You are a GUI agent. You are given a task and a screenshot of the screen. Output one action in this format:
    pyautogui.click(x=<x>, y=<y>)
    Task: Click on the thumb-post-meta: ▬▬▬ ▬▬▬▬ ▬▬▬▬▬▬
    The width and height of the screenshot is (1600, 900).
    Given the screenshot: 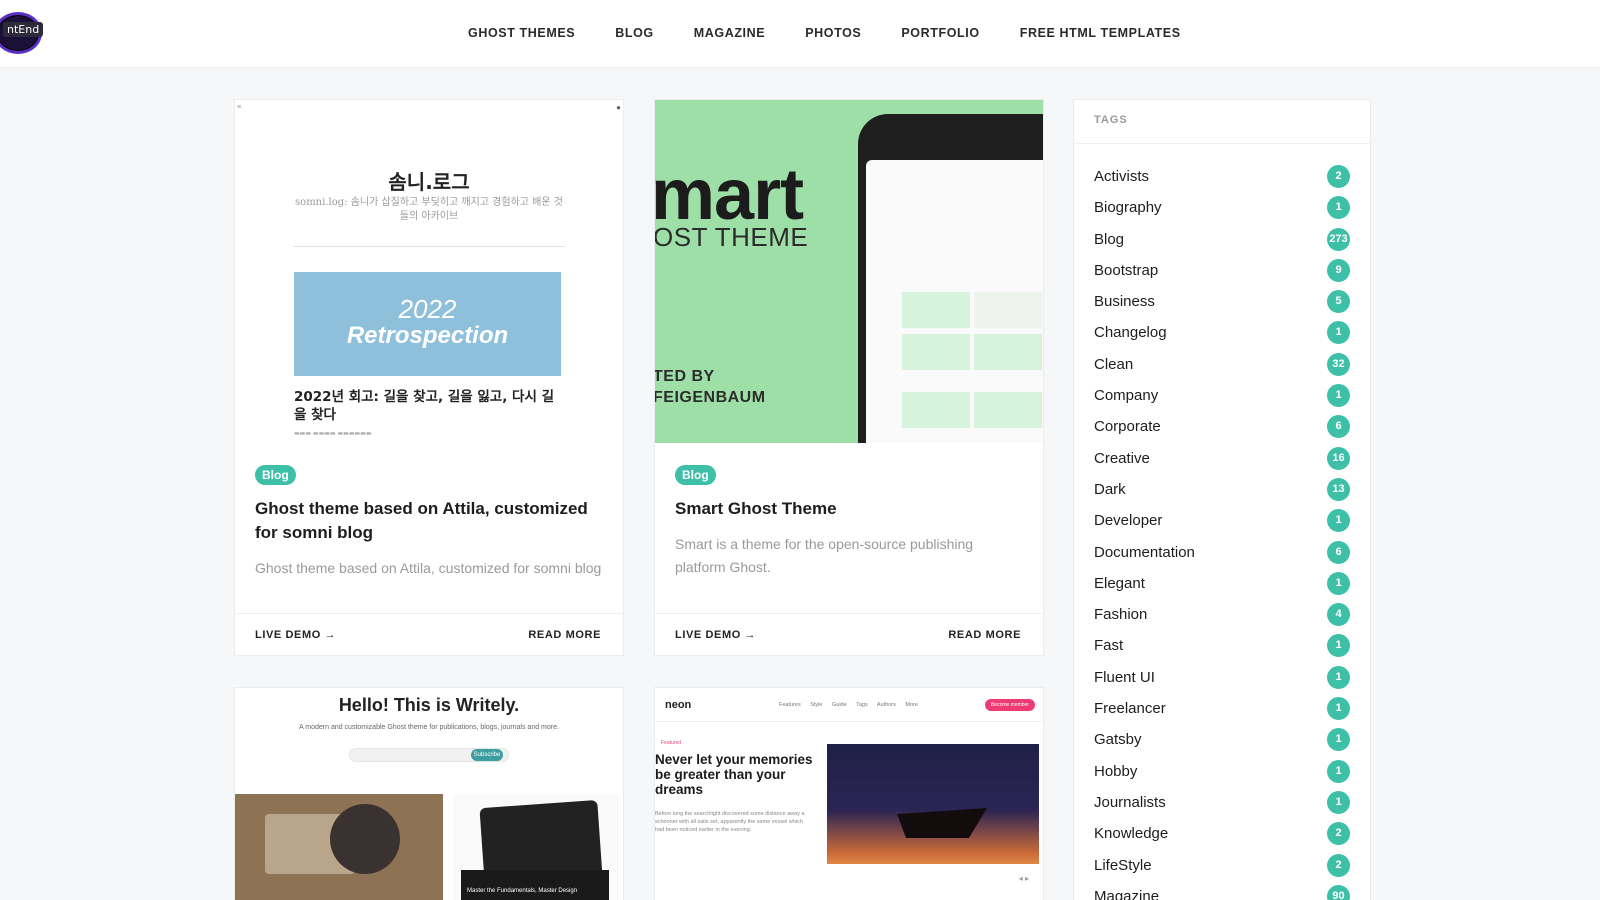 What is the action you would take?
    pyautogui.click(x=333, y=433)
    